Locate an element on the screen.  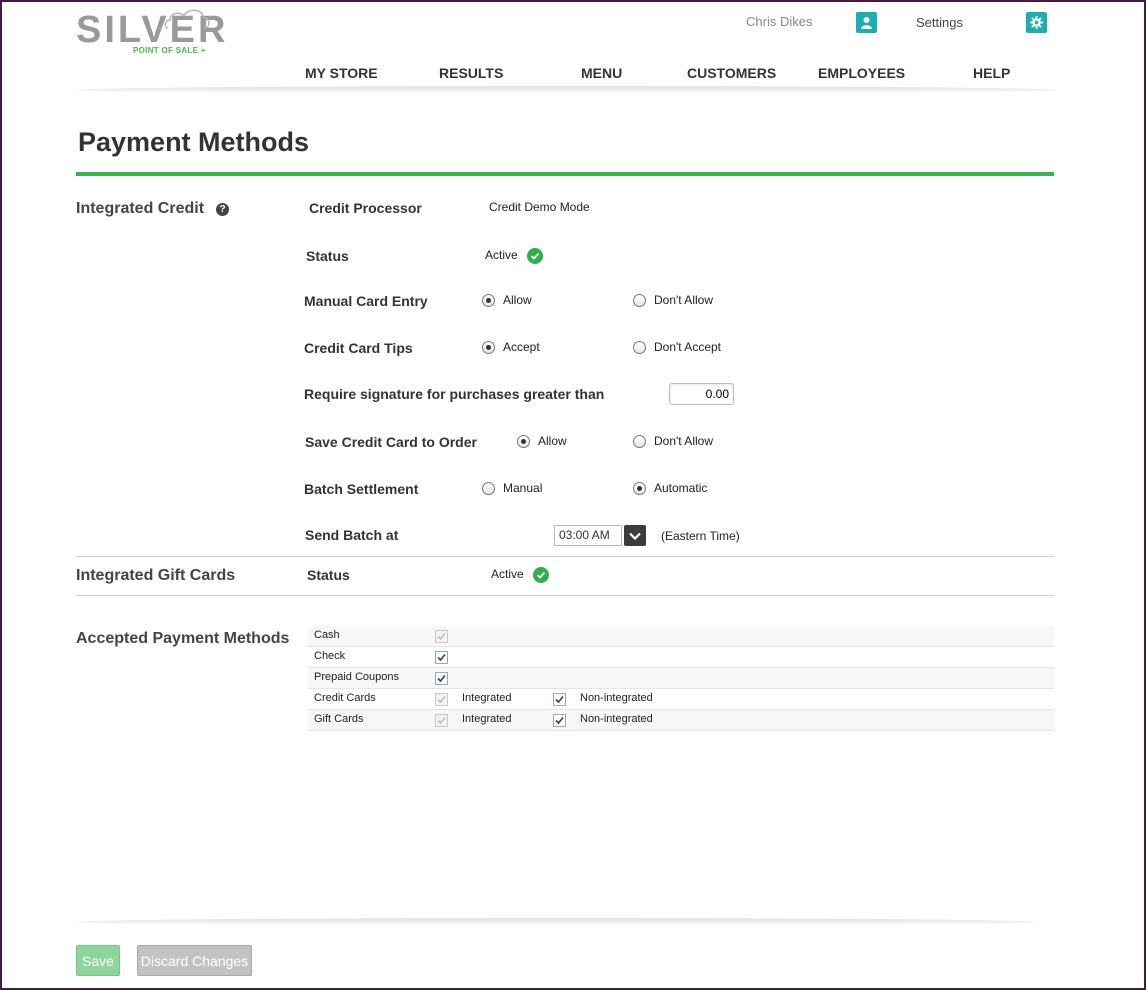
timezone-label: (Eastern Time) is located at coordinates (700, 536).